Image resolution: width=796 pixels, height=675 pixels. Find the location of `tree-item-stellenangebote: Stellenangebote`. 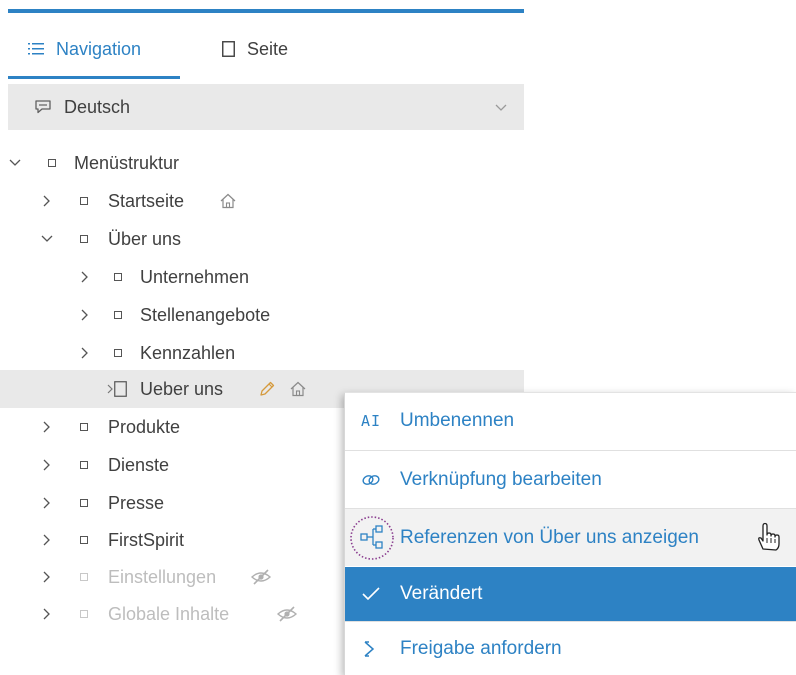

tree-item-stellenangebote: Stellenangebote is located at coordinates (262, 315).